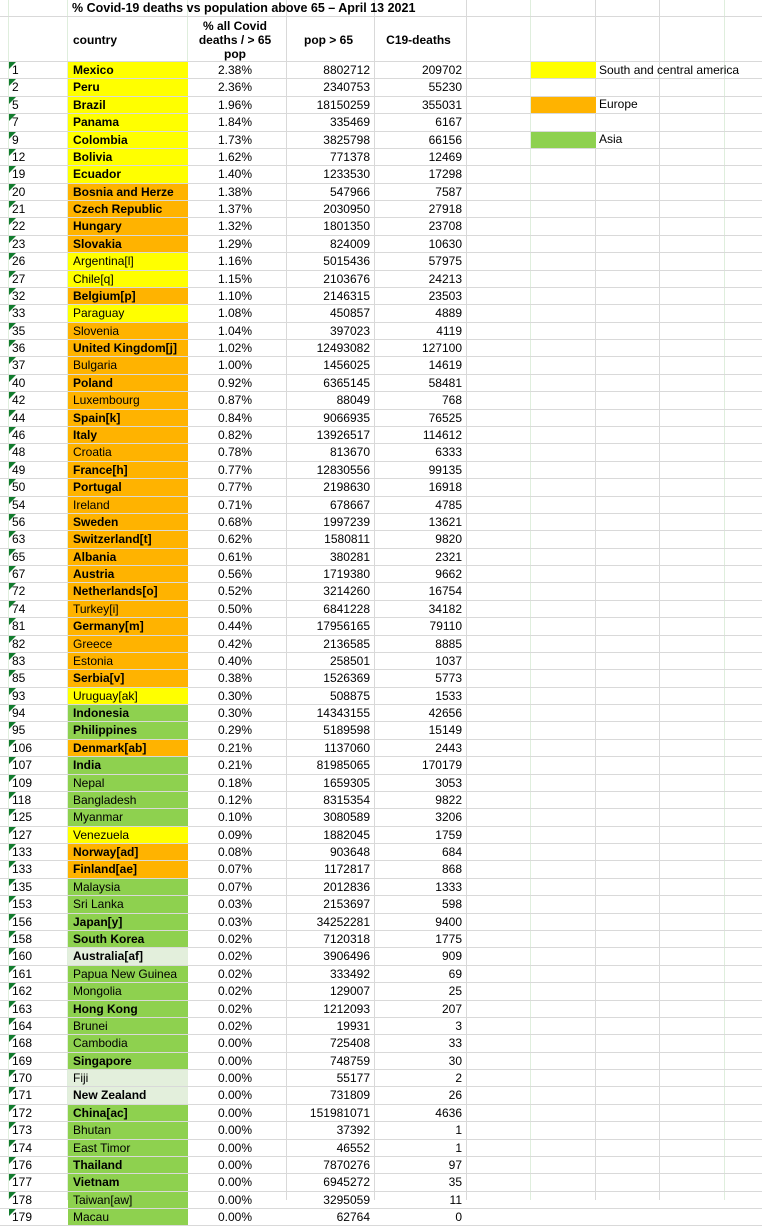 The image size is (762, 1226). What do you see at coordinates (328, 974) in the screenshot?
I see `cell-pop: 333492` at bounding box center [328, 974].